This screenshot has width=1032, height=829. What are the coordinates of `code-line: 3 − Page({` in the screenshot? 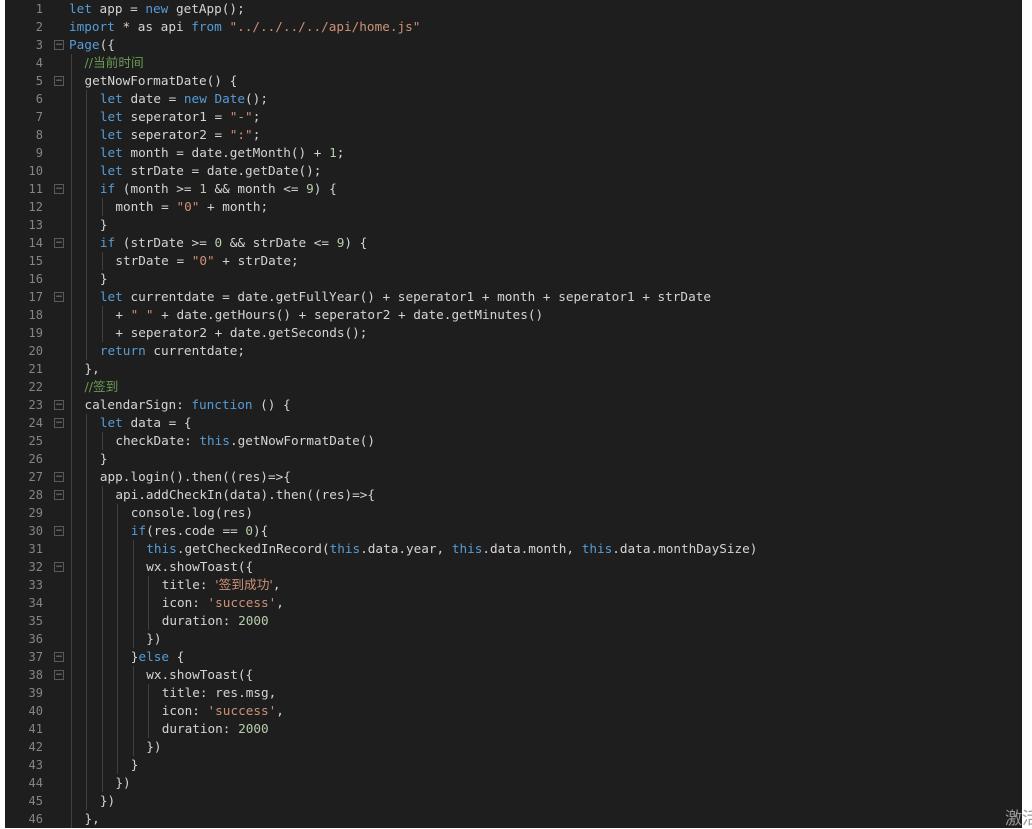 It's located at (513, 45).